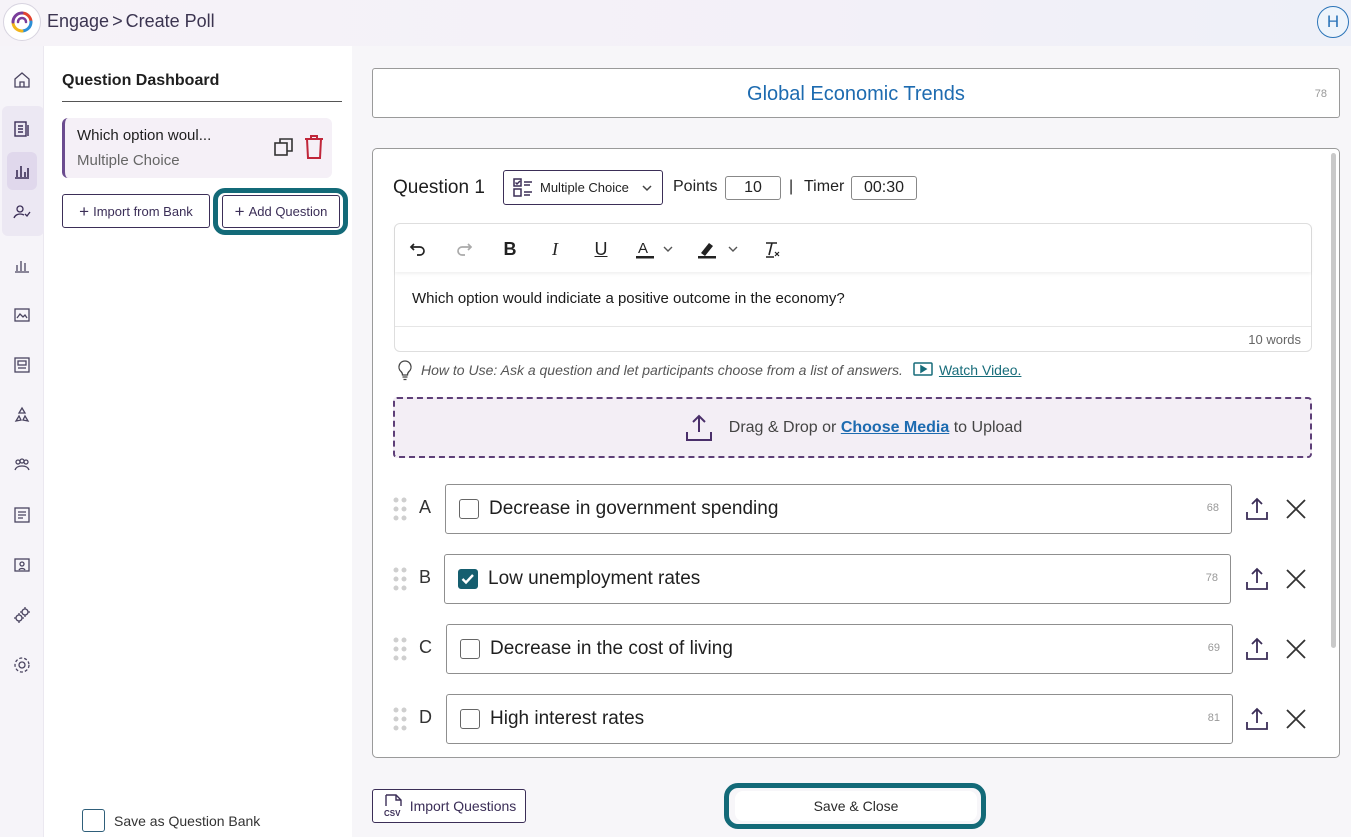  What do you see at coordinates (1320, 94) in the screenshot?
I see `poll-title-char-count: 78` at bounding box center [1320, 94].